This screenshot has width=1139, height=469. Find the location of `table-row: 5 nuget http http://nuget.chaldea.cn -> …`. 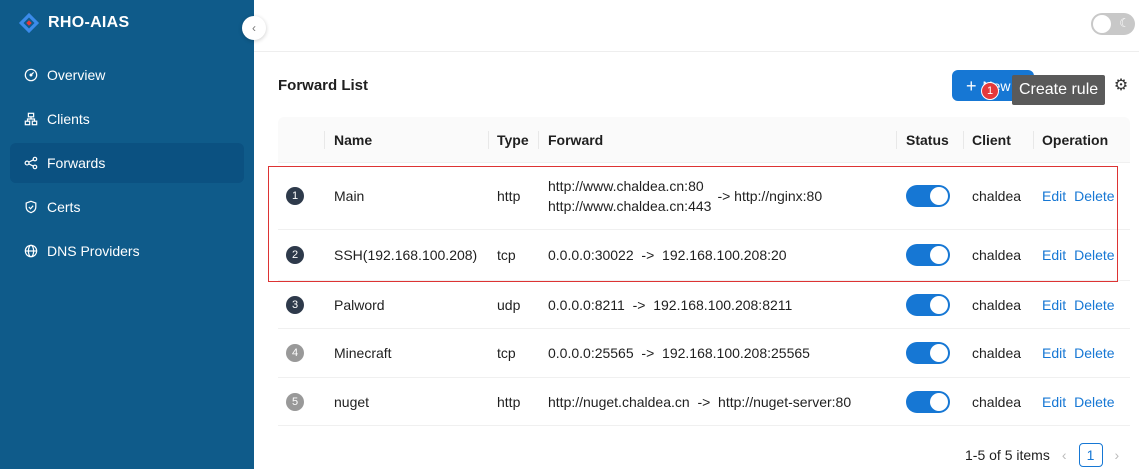

table-row: 5 nuget http http://nuget.chaldea.cn -> … is located at coordinates (704, 402).